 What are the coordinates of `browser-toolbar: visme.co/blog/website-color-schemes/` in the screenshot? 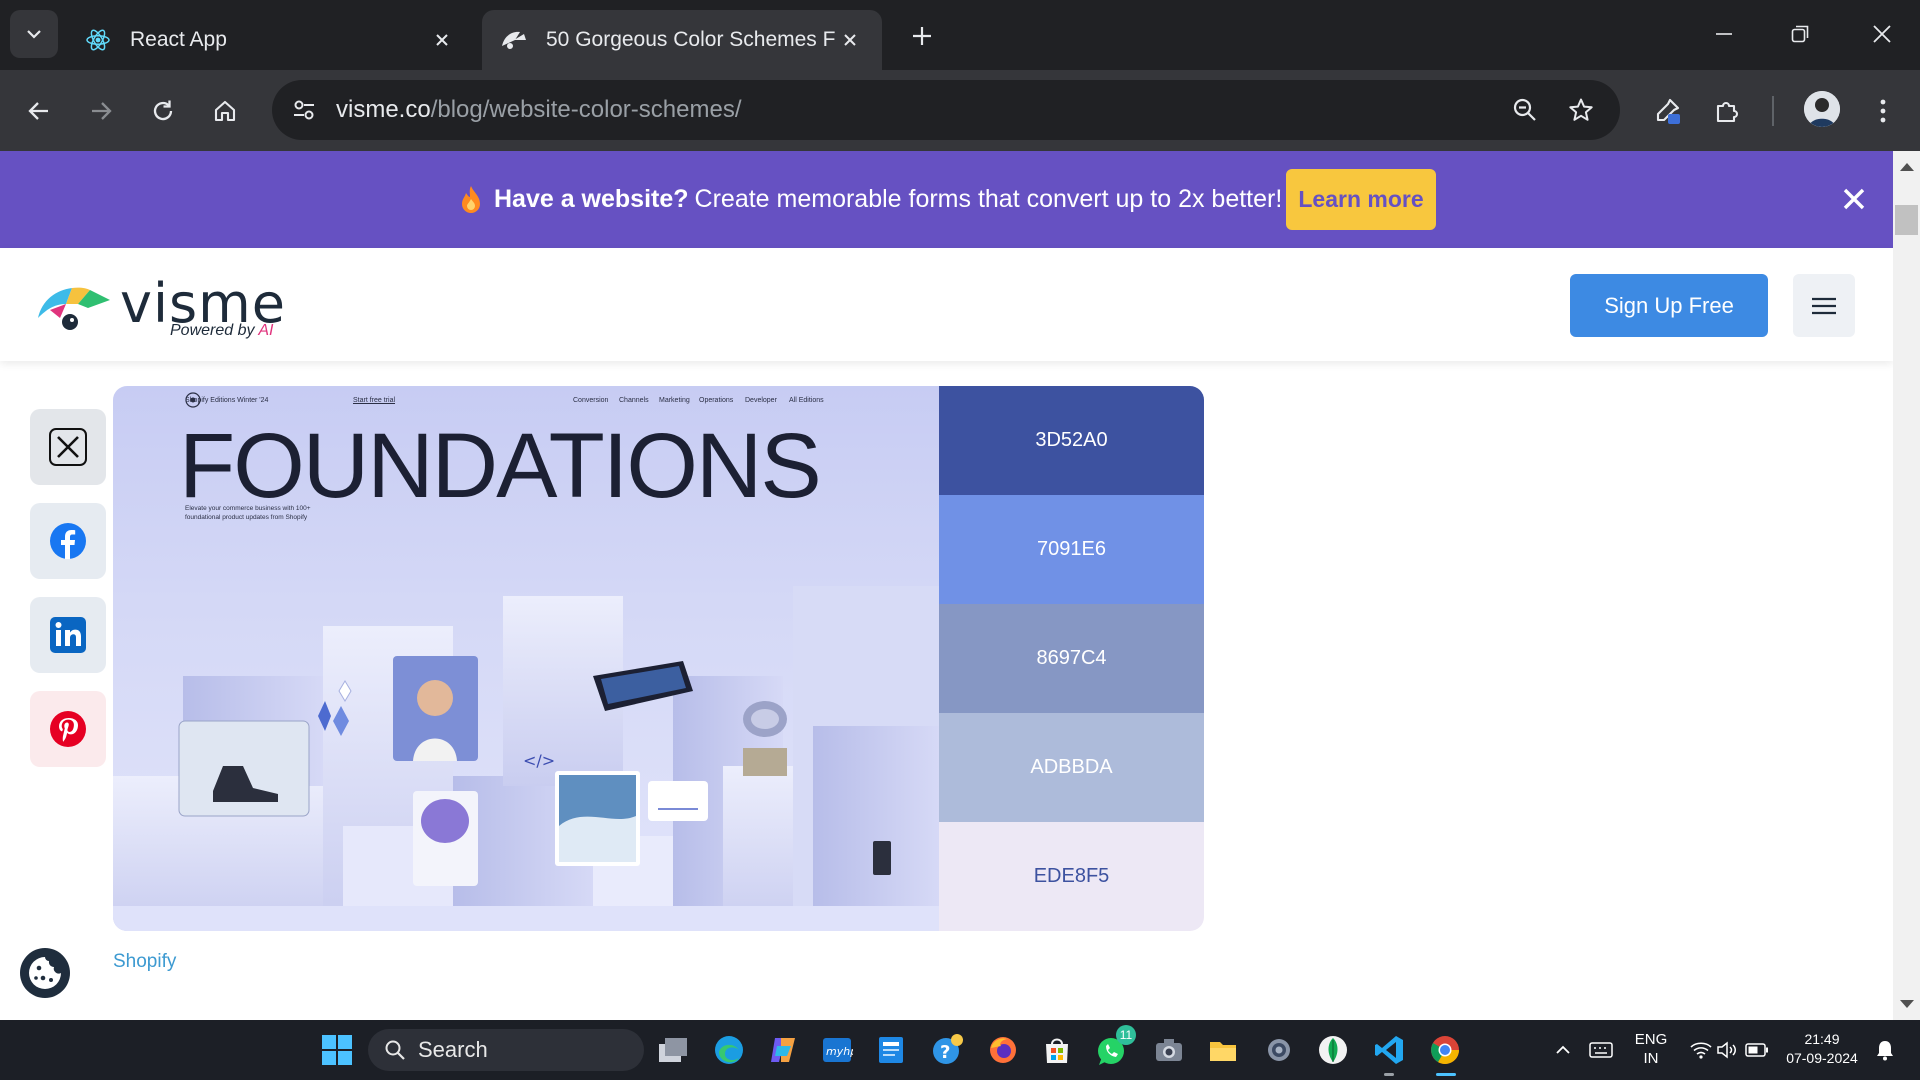 It's located at (960, 110).